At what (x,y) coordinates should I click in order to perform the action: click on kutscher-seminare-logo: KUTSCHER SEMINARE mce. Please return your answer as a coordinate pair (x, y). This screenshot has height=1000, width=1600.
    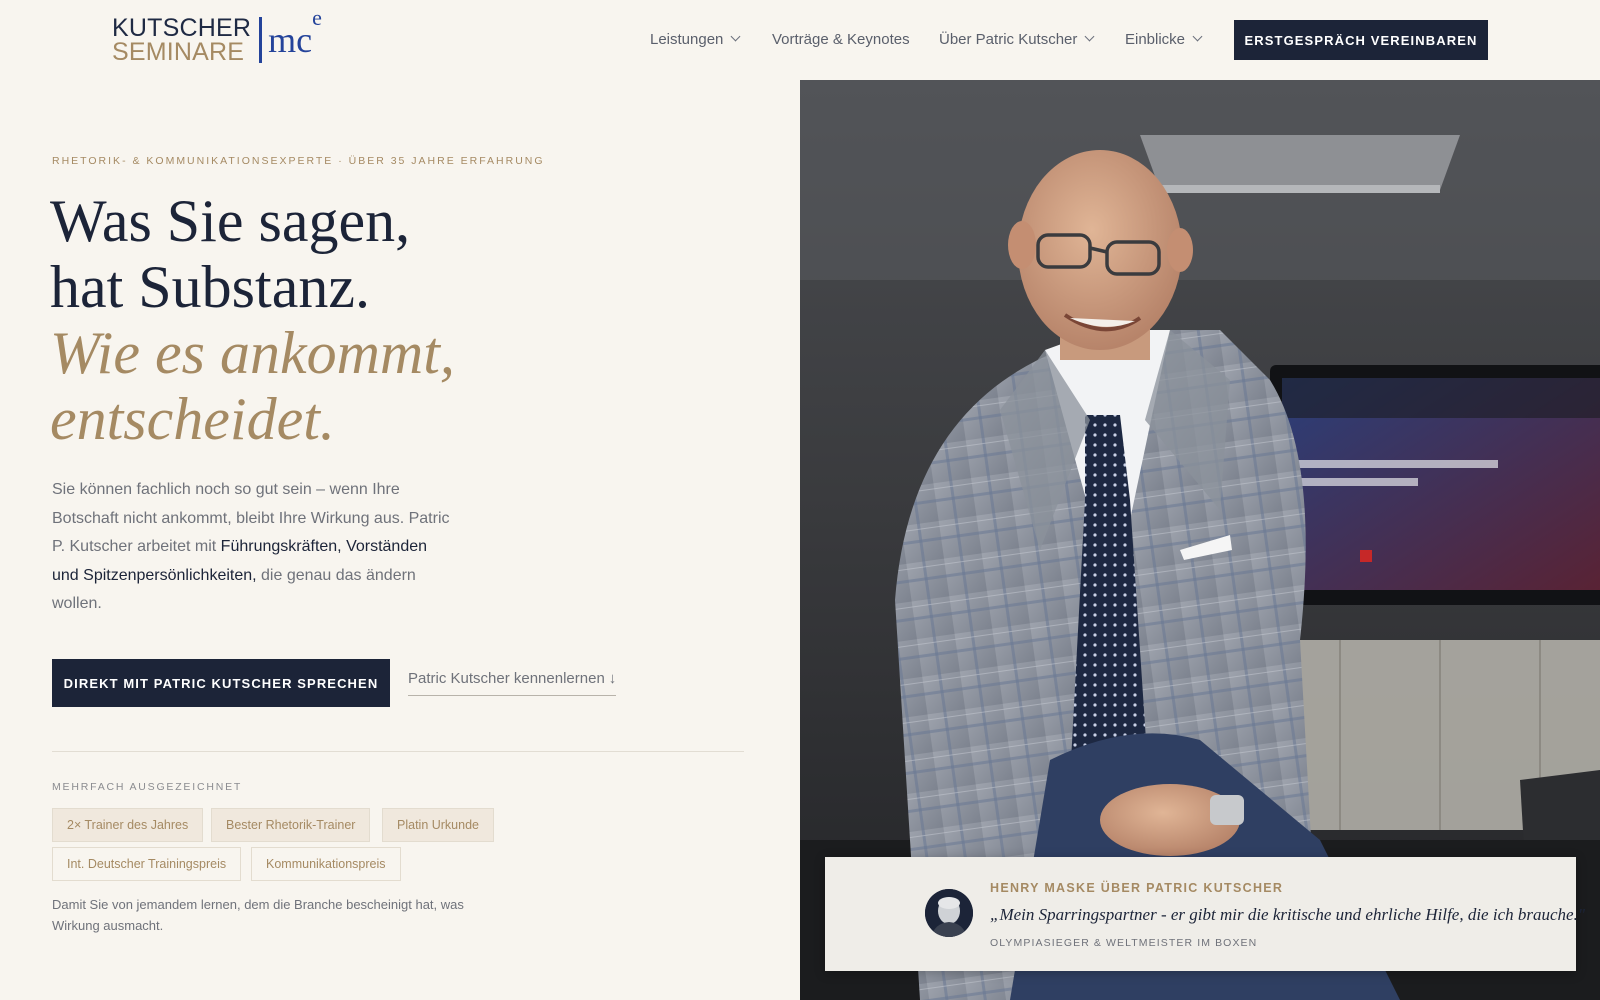
    Looking at the image, I should click on (217, 36).